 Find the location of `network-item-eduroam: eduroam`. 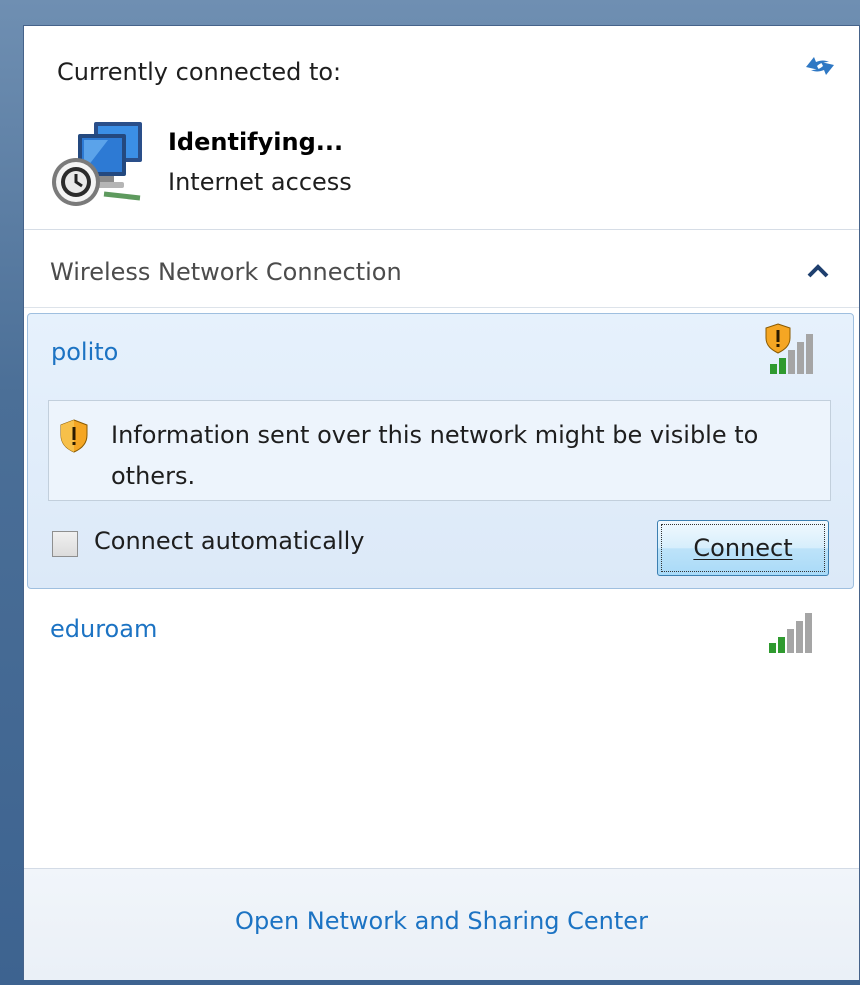

network-item-eduroam: eduroam is located at coordinates (103, 629).